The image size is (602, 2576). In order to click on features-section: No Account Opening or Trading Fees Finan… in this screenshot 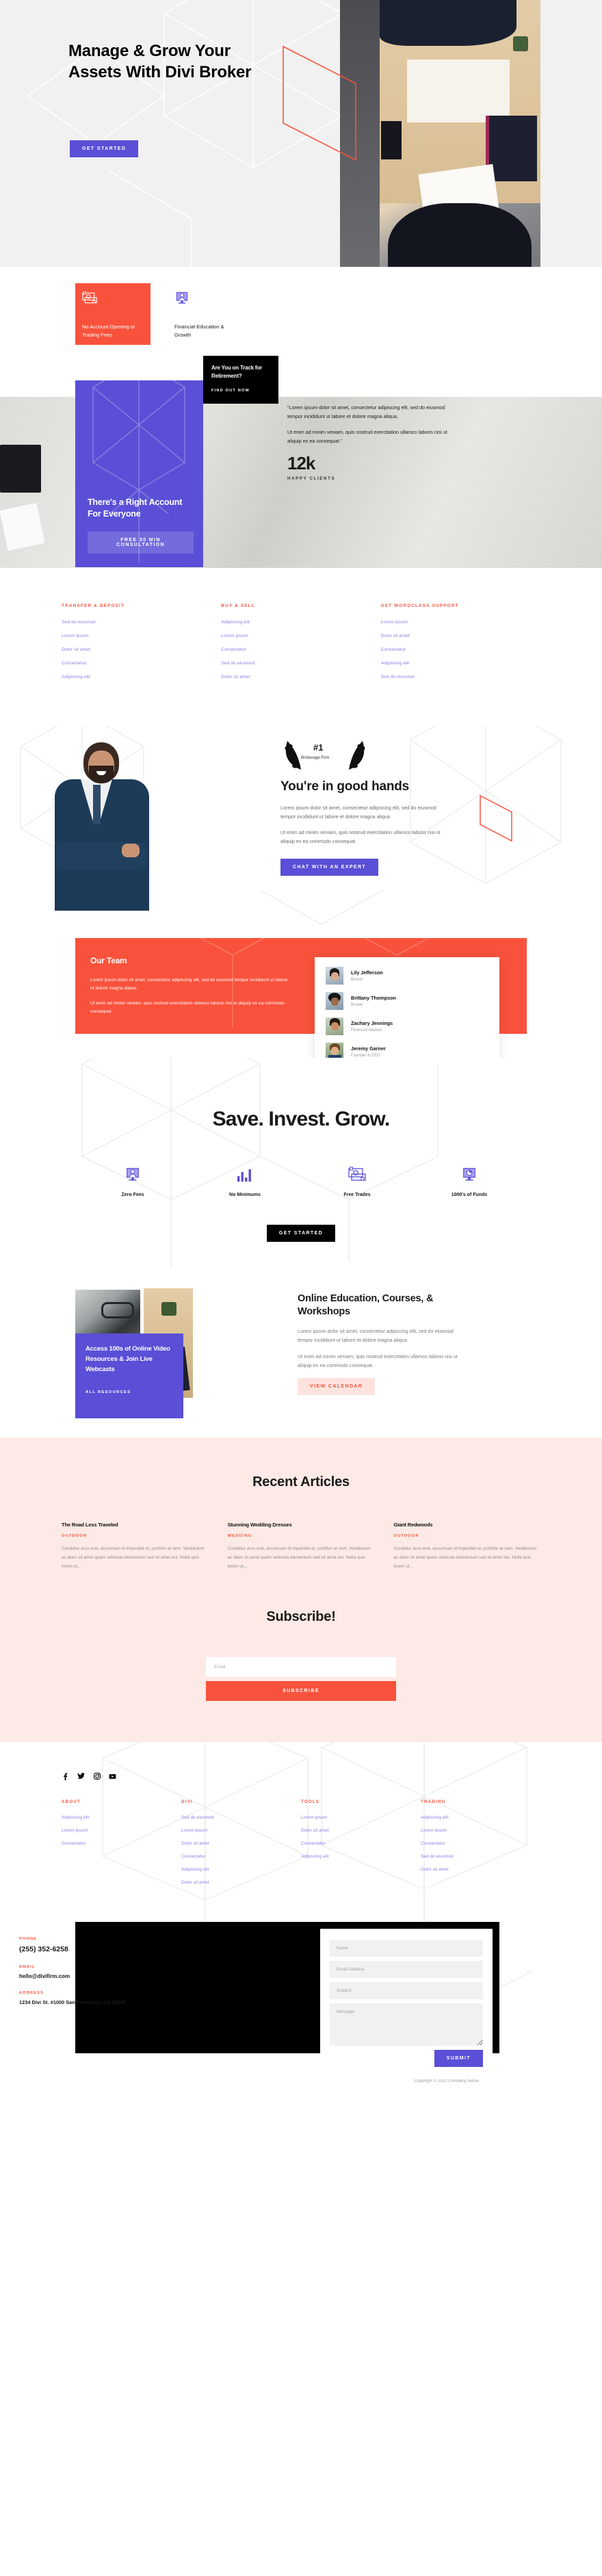, I will do `click(301, 320)`.